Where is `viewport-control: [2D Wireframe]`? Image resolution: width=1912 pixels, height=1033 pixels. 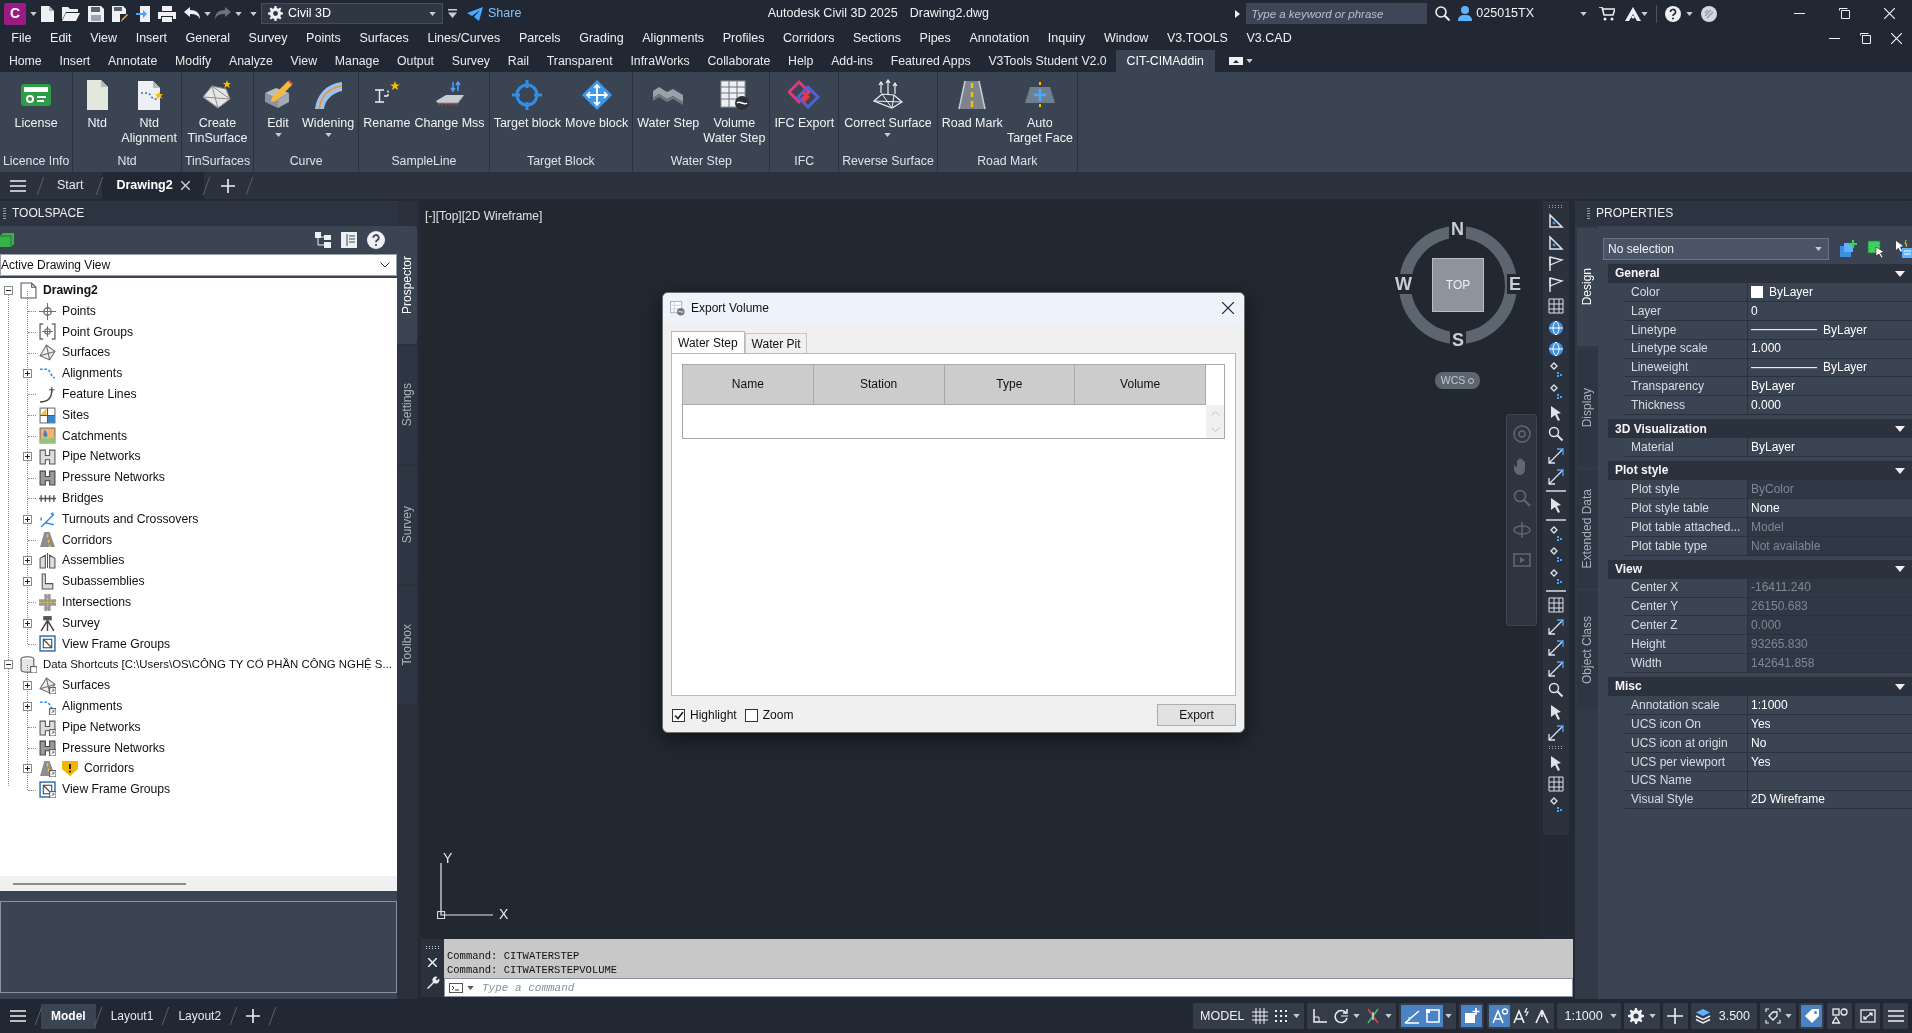 viewport-control: [2D Wireframe] is located at coordinates (502, 216).